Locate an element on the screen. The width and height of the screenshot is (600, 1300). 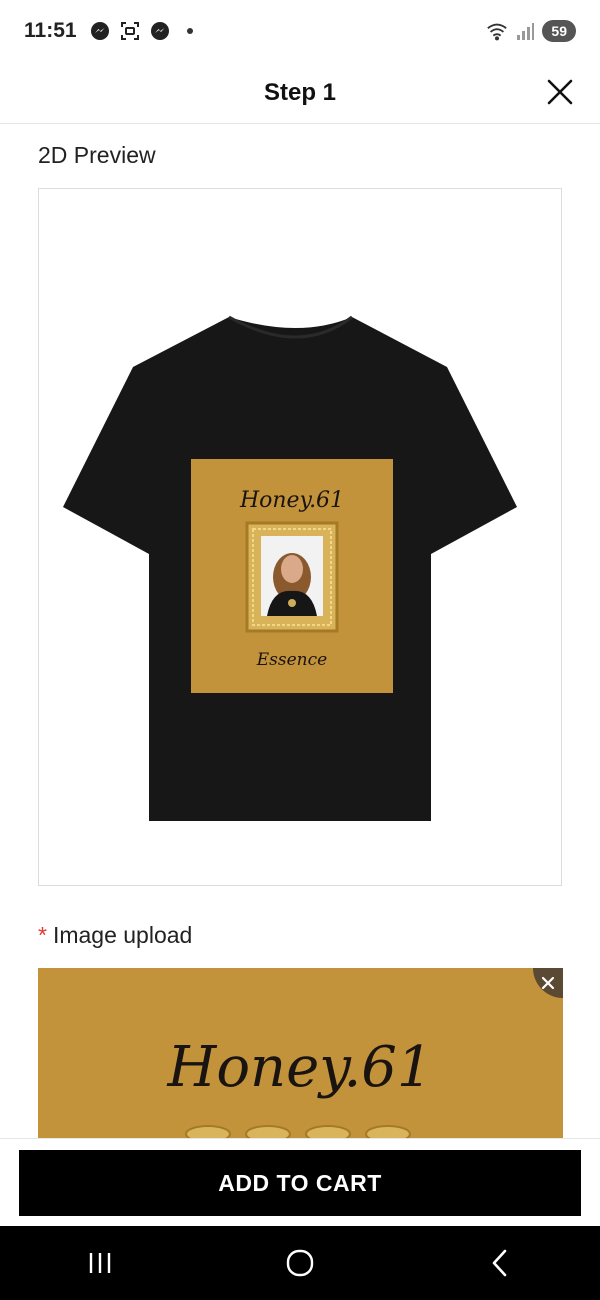
add-to-cart-button: ADD TO CART is located at coordinates (300, 1183).